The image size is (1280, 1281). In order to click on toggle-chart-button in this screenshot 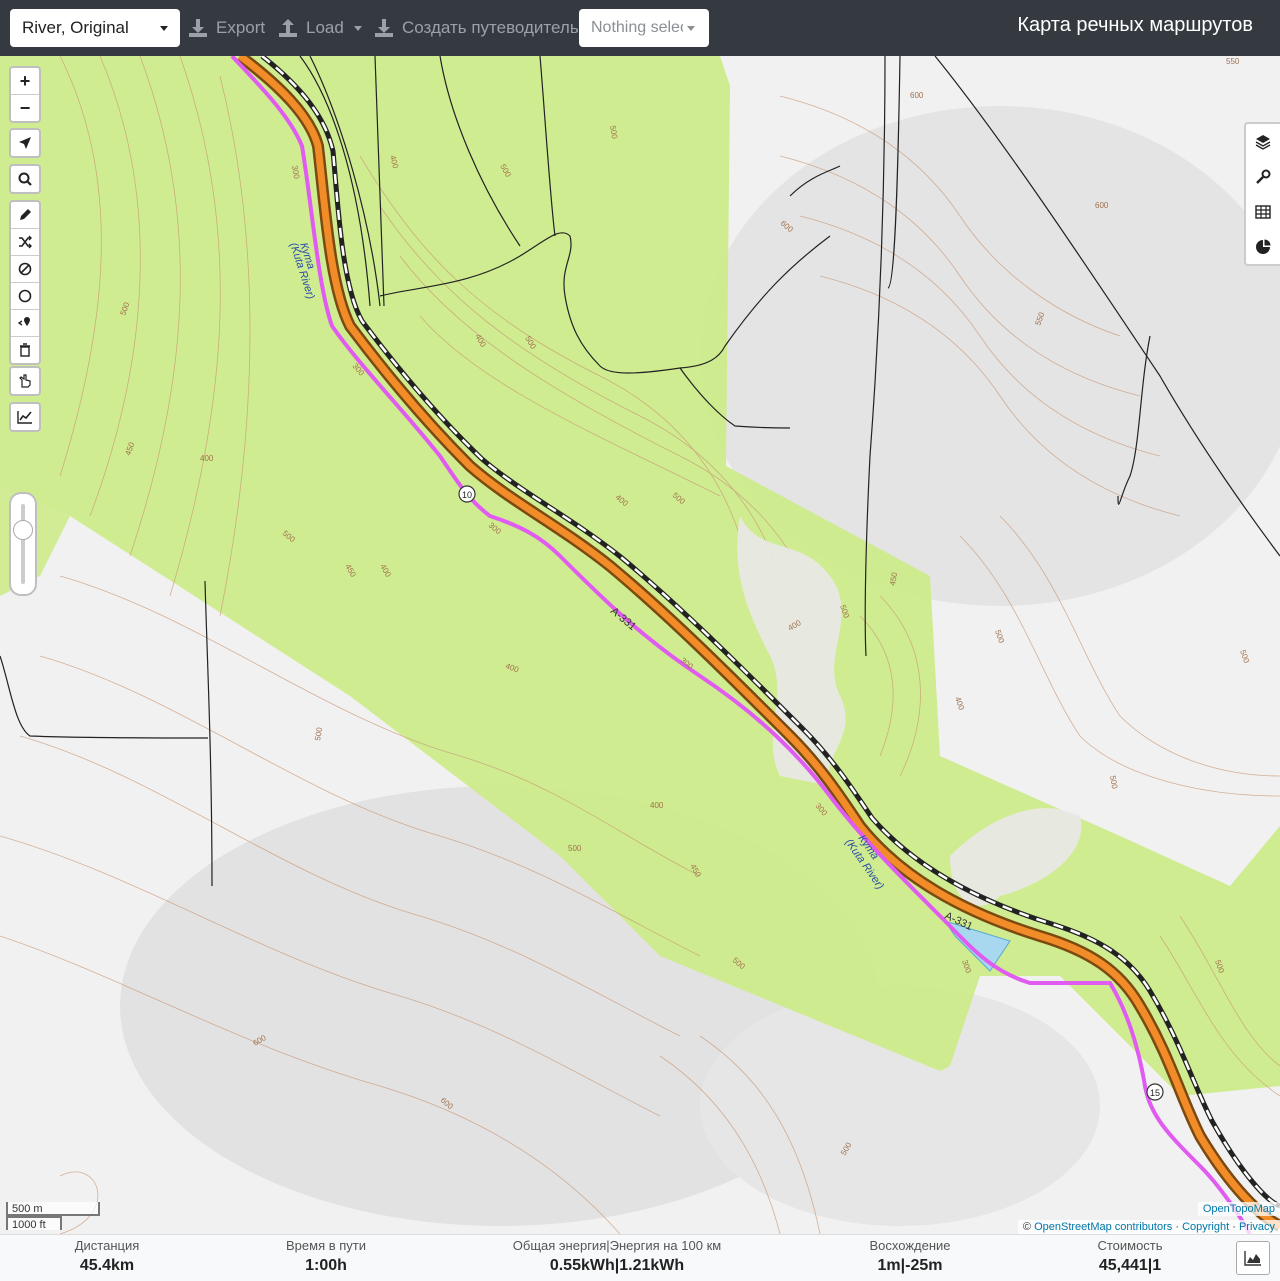, I will do `click(1253, 1258)`.